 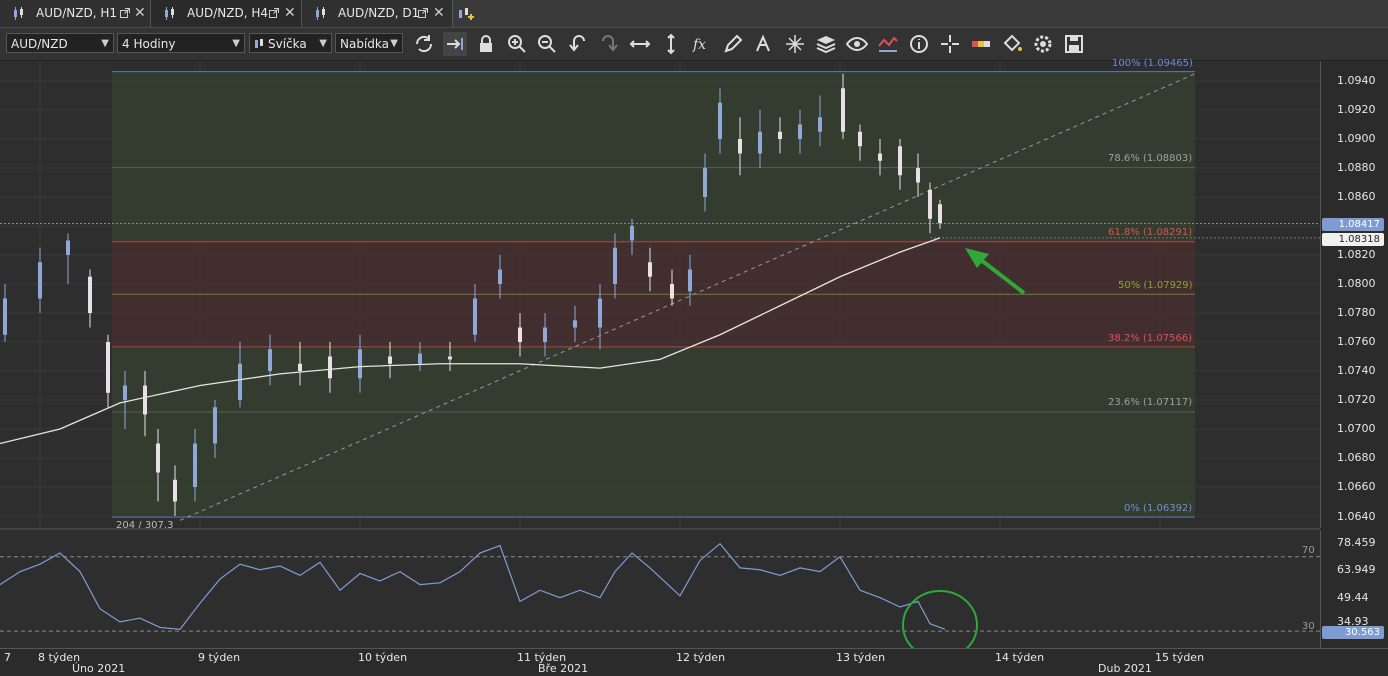 I want to click on cursor-icon, so click(x=950, y=44).